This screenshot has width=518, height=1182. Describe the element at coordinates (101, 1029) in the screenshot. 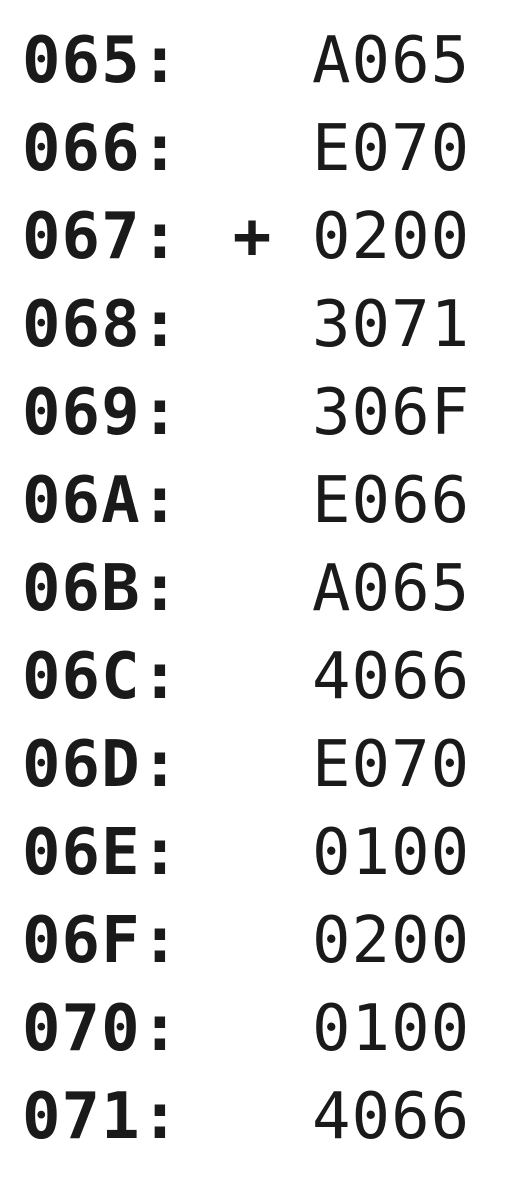

I see `memory-address: 070:` at that location.